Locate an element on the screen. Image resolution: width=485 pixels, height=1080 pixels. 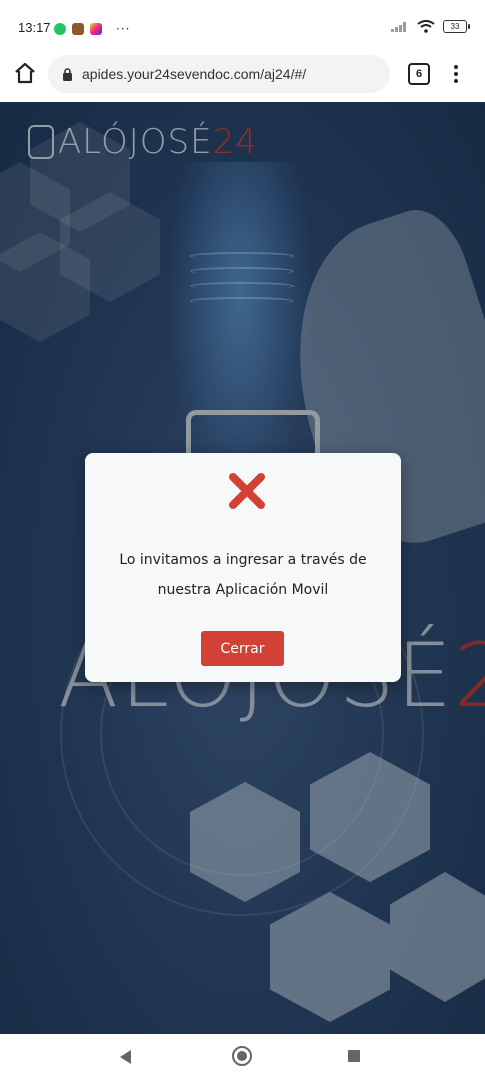
address-bar: apides.your24sevendoc.com/aj24/#/ is located at coordinates (219, 74).